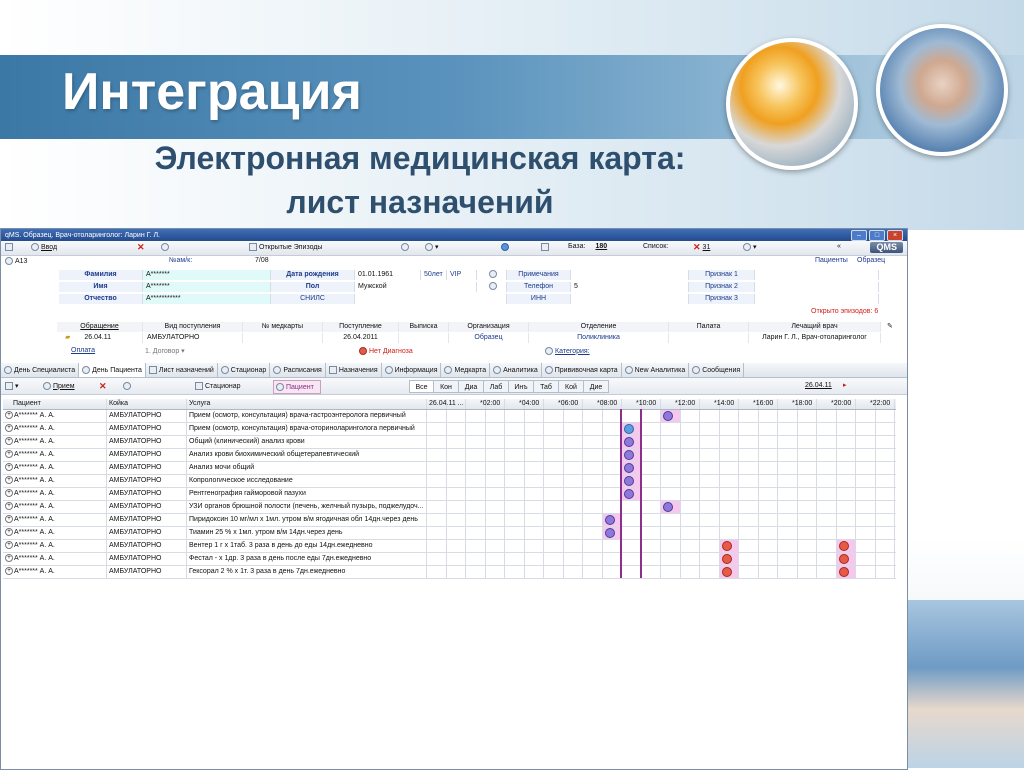 This screenshot has height=770, width=1024. Describe the element at coordinates (747, 247) in the screenshot. I see `settings-icon` at that location.